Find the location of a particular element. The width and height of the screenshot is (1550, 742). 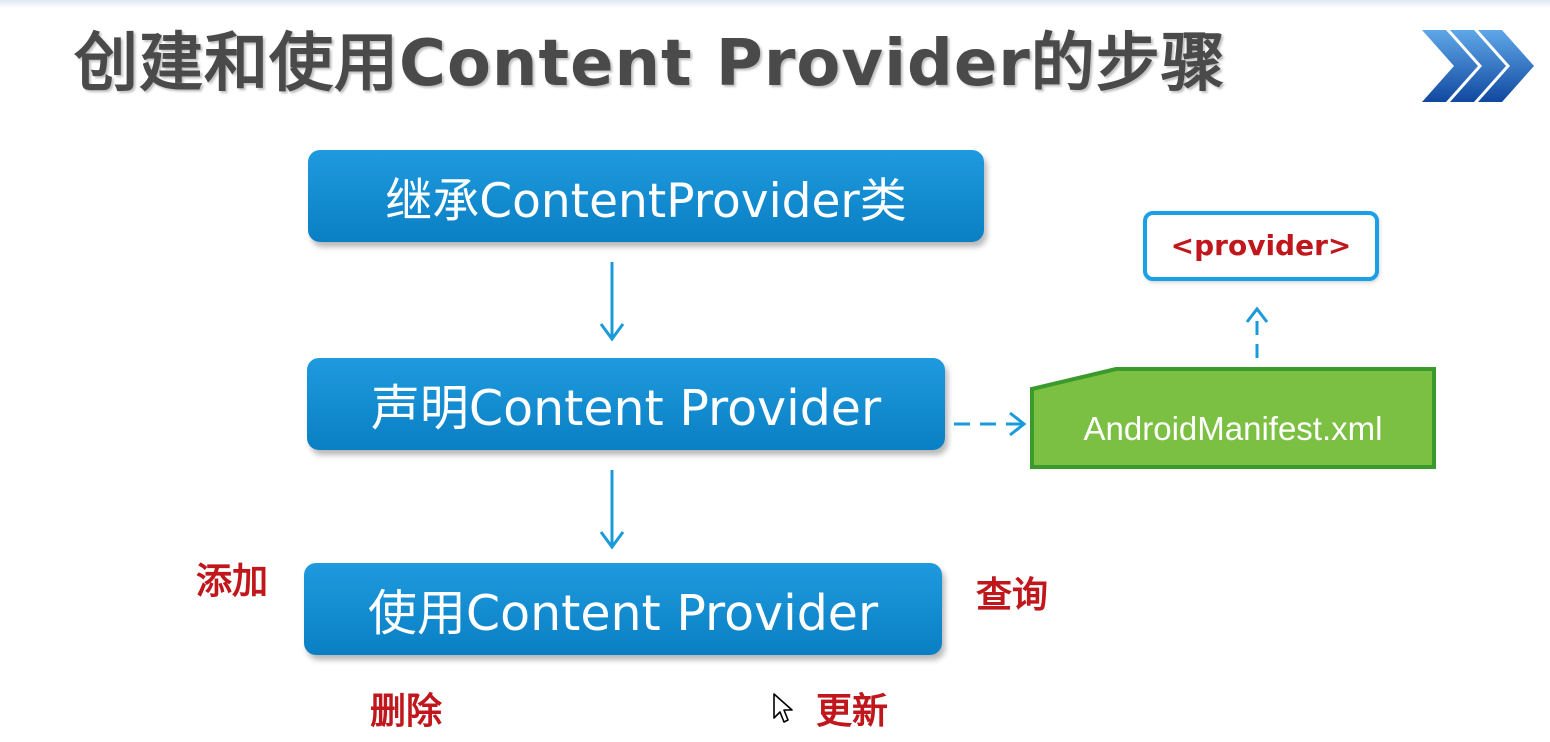

operation-query: 查询 is located at coordinates (1012, 595).